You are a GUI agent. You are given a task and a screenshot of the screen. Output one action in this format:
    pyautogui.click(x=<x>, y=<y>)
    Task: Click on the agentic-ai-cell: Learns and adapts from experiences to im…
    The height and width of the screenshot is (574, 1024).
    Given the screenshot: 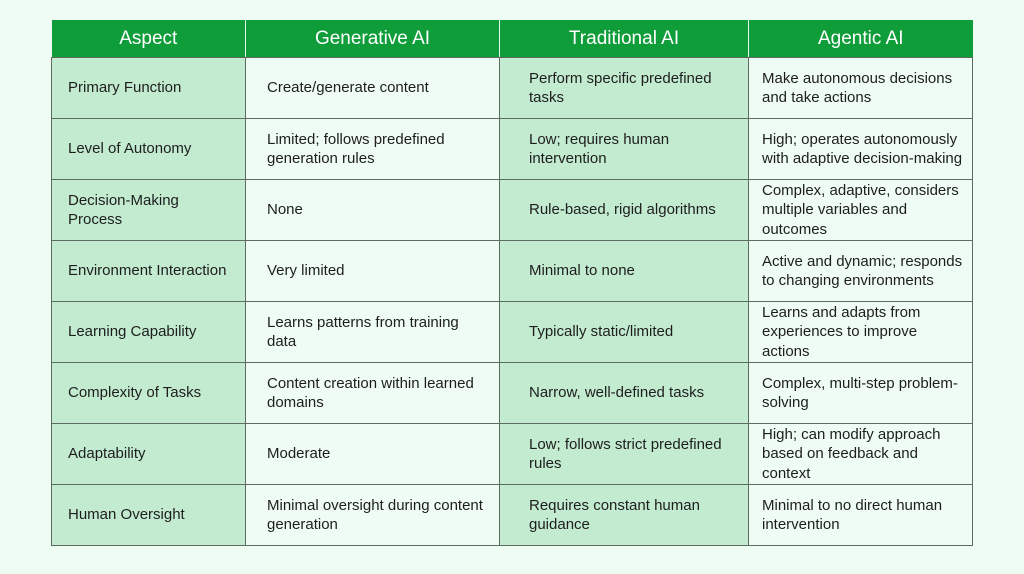 What is the action you would take?
    pyautogui.click(x=860, y=332)
    